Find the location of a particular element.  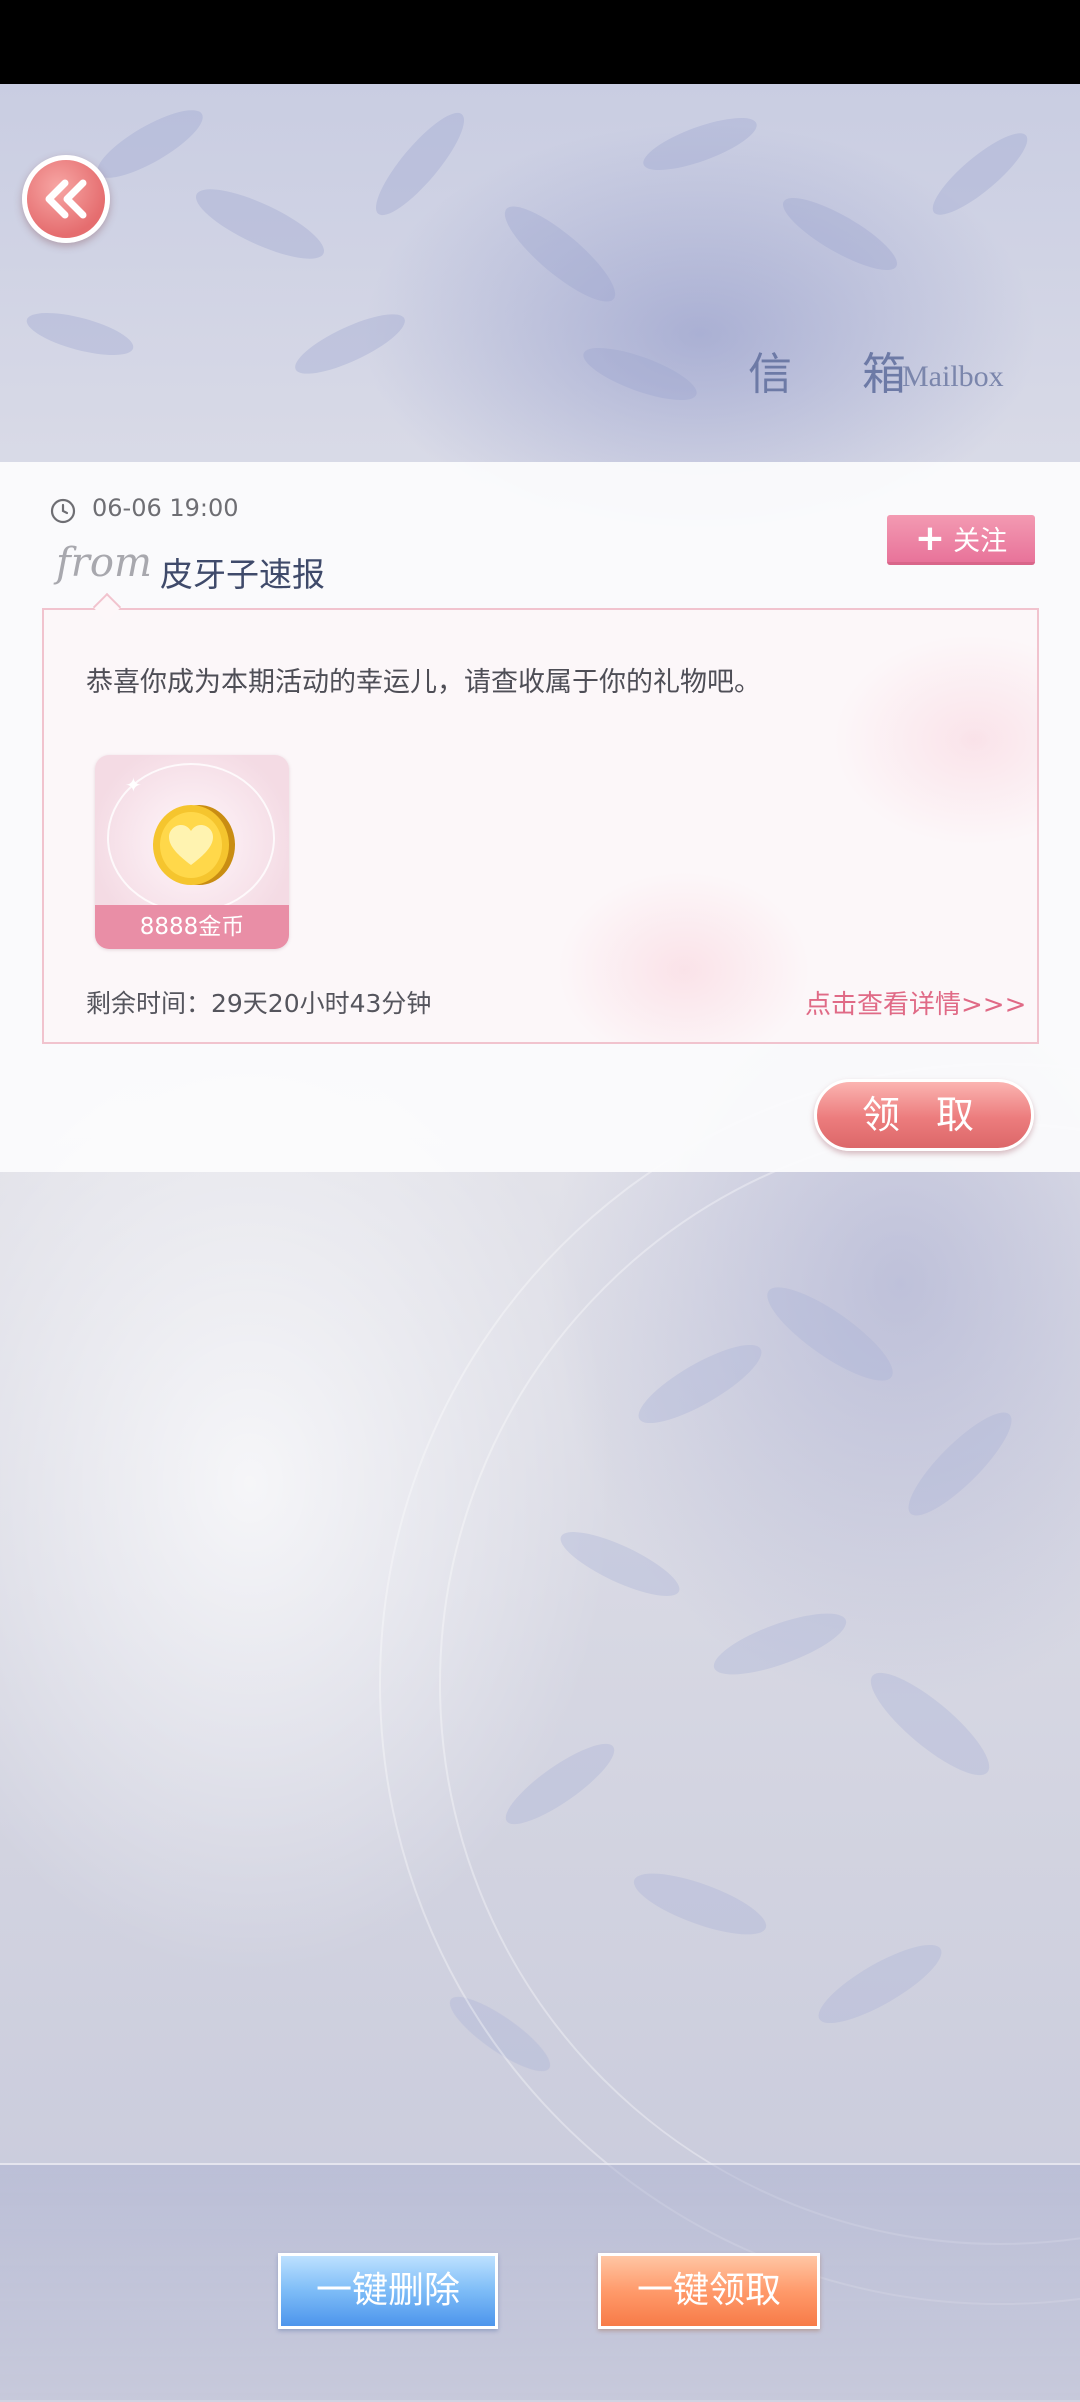

double-chevron-left-icon is located at coordinates (66, 199).